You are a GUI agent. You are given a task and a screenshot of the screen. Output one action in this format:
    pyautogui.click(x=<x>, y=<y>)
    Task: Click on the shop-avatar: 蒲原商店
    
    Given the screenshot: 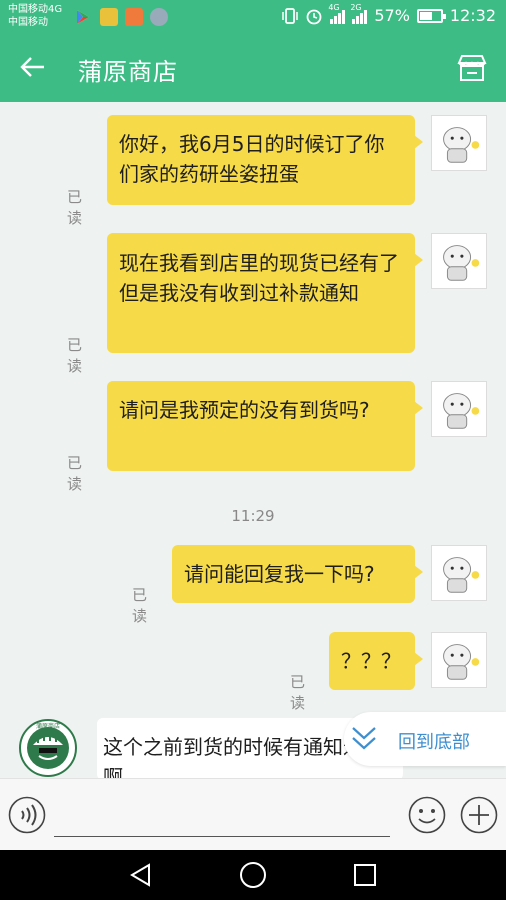 What is the action you would take?
    pyautogui.click(x=48, y=748)
    